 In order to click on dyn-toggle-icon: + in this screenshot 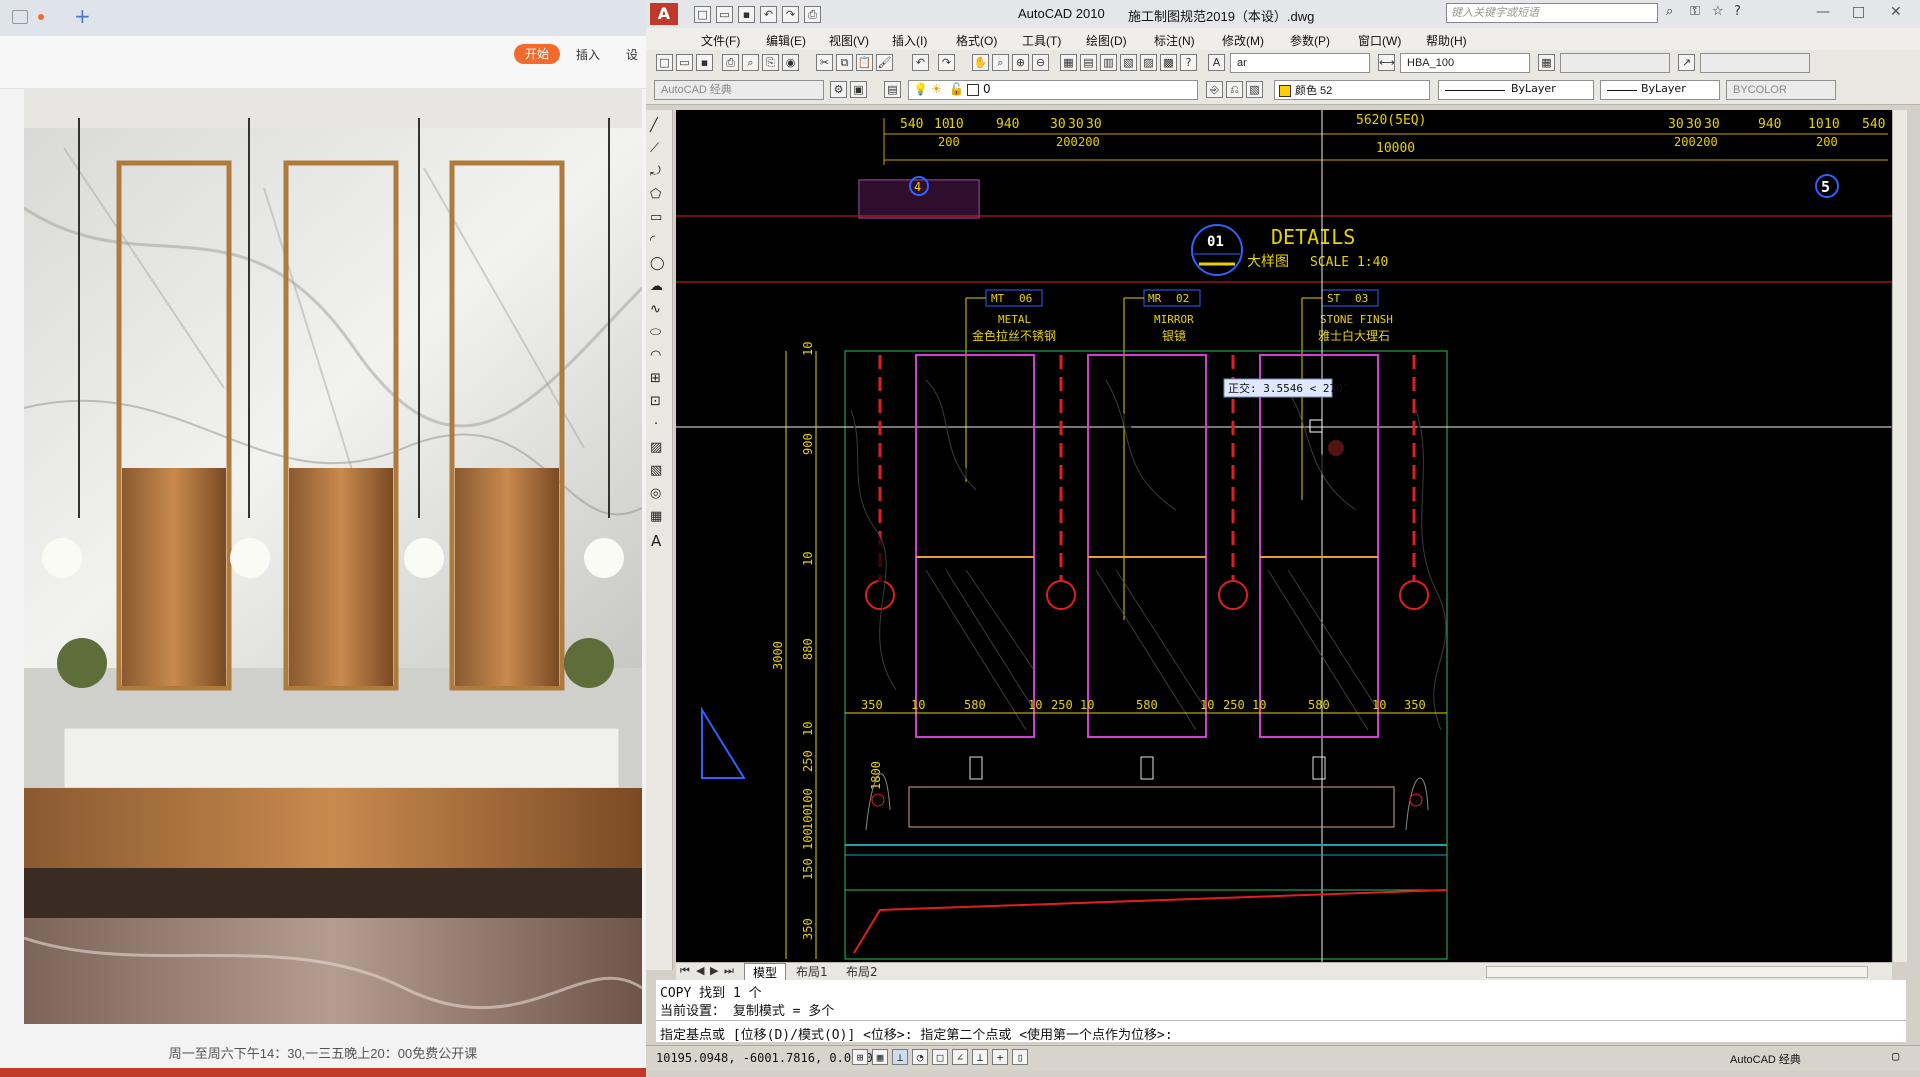, I will do `click(1000, 1057)`.